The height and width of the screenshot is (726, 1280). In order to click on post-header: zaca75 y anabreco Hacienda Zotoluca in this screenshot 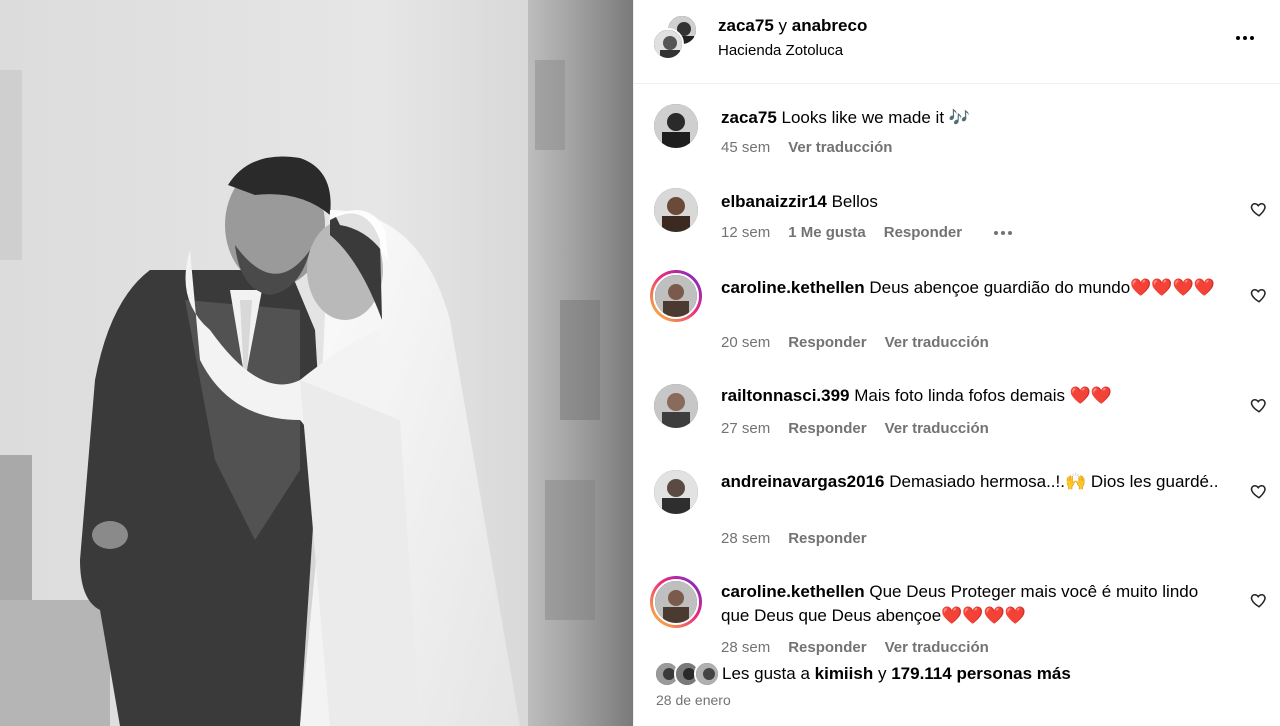, I will do `click(957, 42)`.